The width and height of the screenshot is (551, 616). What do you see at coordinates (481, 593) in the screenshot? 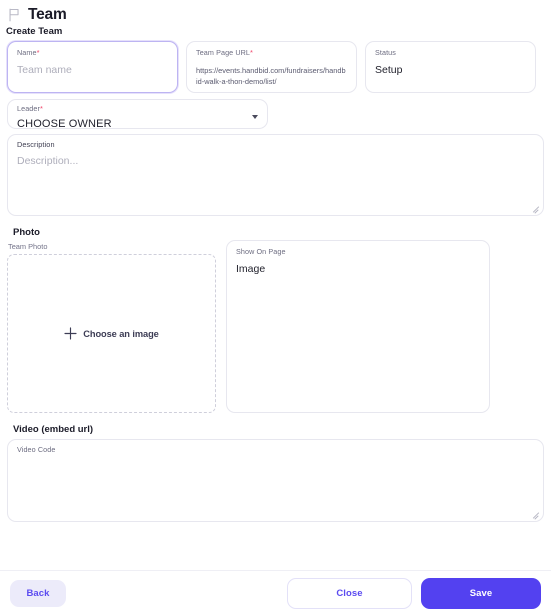
I see `save-button: Save` at bounding box center [481, 593].